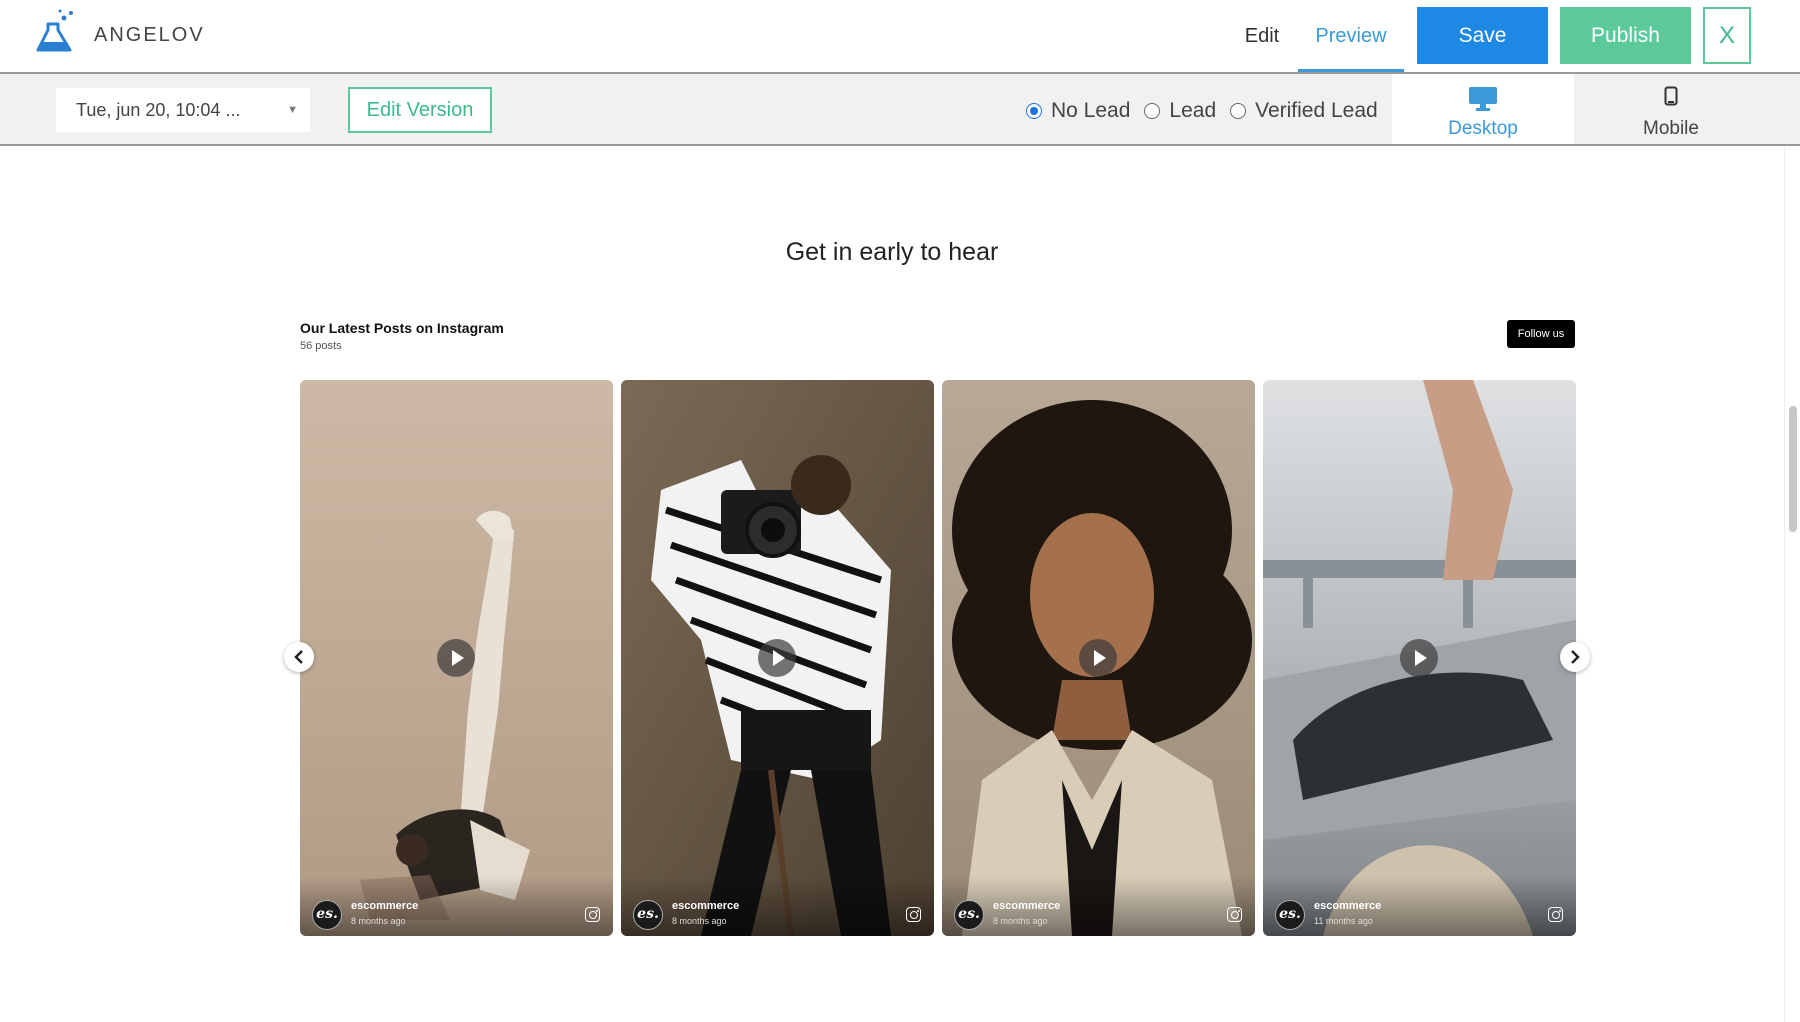 The width and height of the screenshot is (1800, 1022). I want to click on save-button: Save, so click(1482, 35).